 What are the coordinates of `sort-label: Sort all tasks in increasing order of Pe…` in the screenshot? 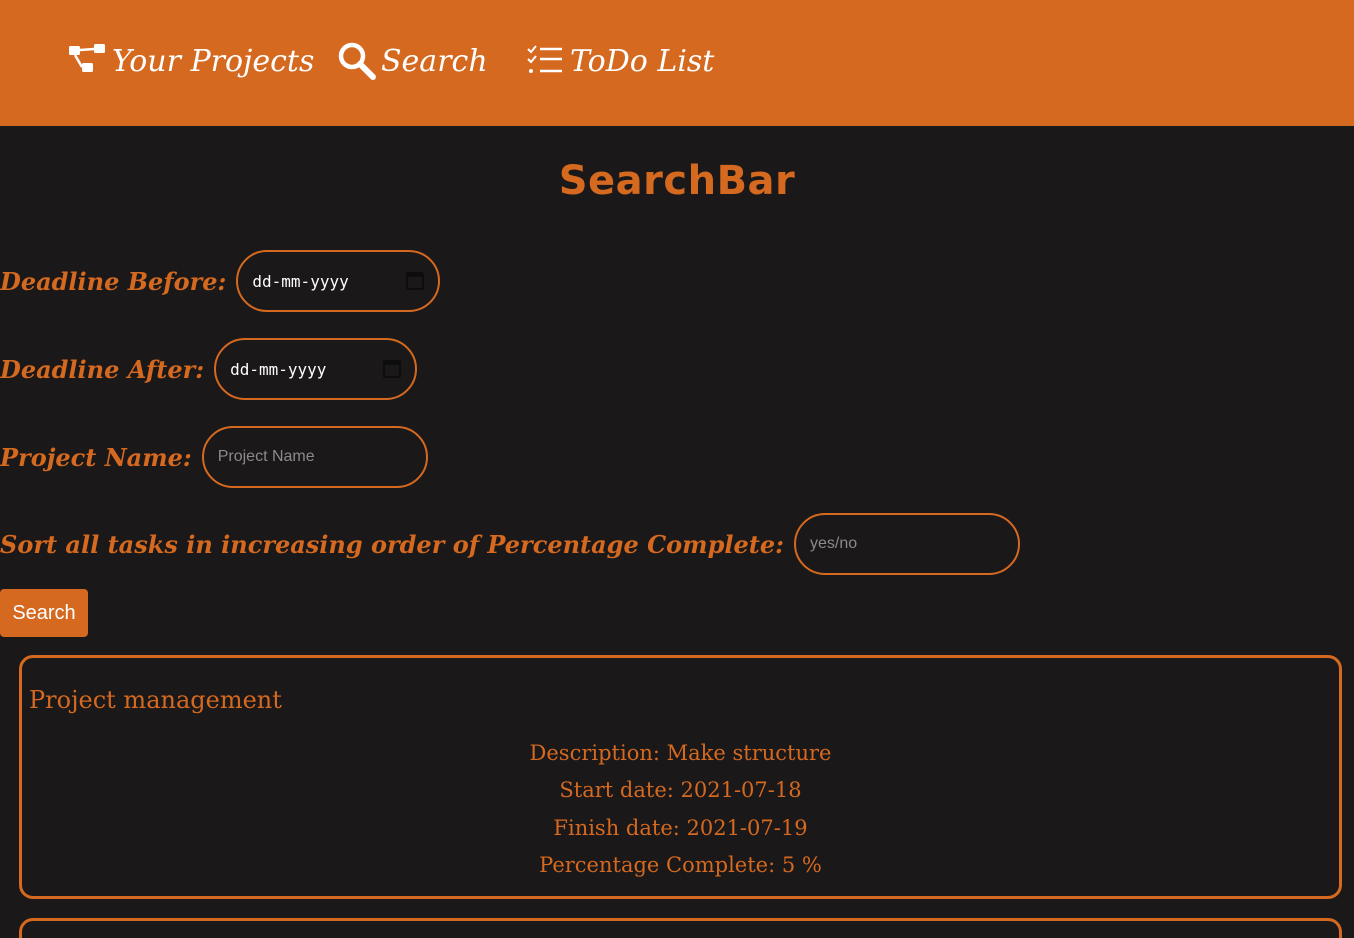 It's located at (392, 544).